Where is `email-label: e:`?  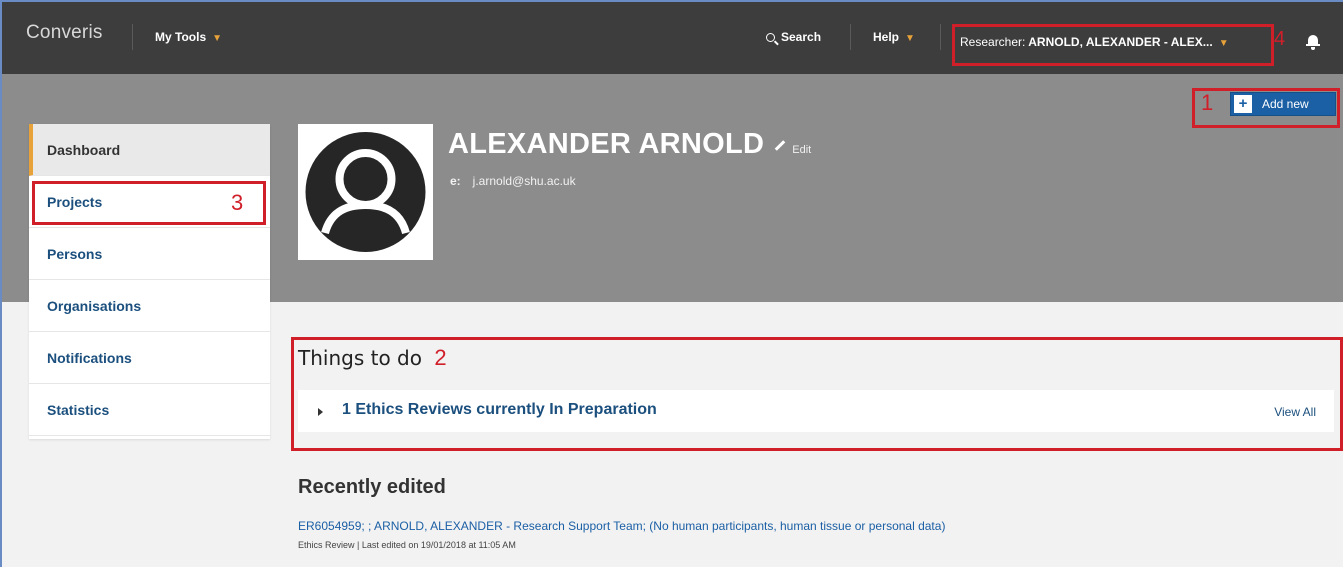 email-label: e: is located at coordinates (455, 181).